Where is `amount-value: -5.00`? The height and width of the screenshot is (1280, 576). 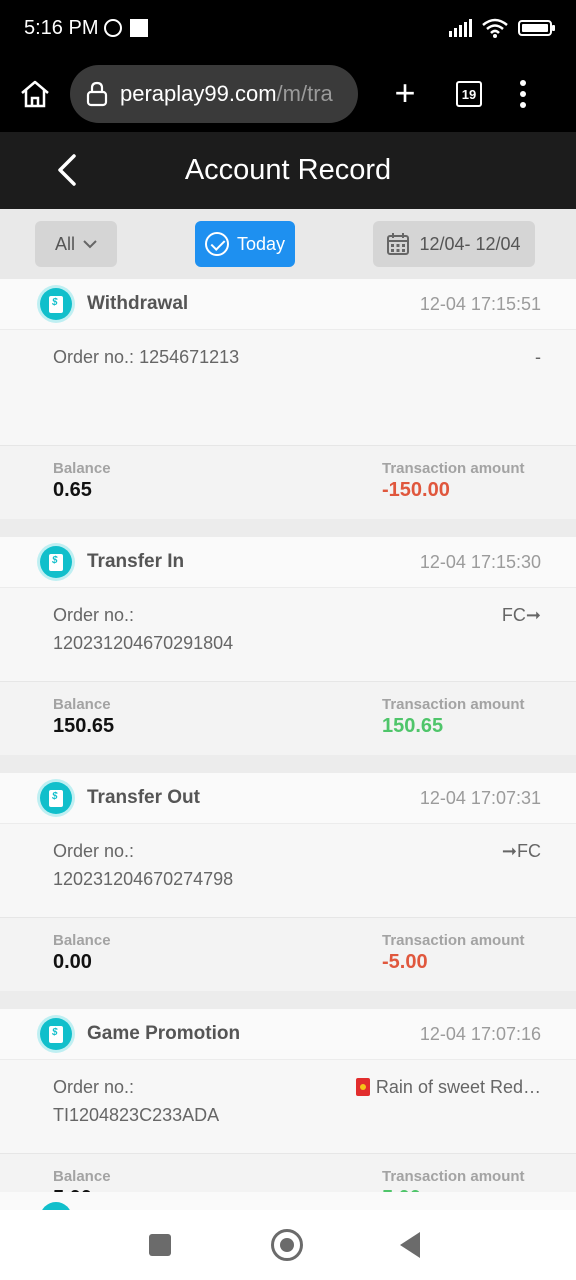
amount-value: -5.00 is located at coordinates (405, 962).